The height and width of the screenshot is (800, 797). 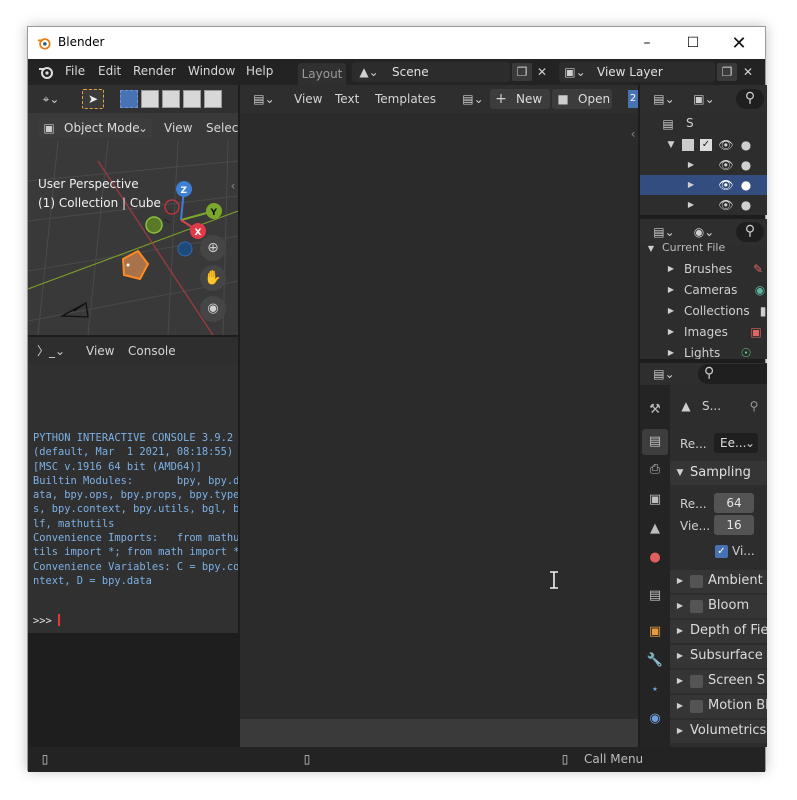 I want to click on scene-selector: ▲⌄ Scene, so click(x=431, y=72).